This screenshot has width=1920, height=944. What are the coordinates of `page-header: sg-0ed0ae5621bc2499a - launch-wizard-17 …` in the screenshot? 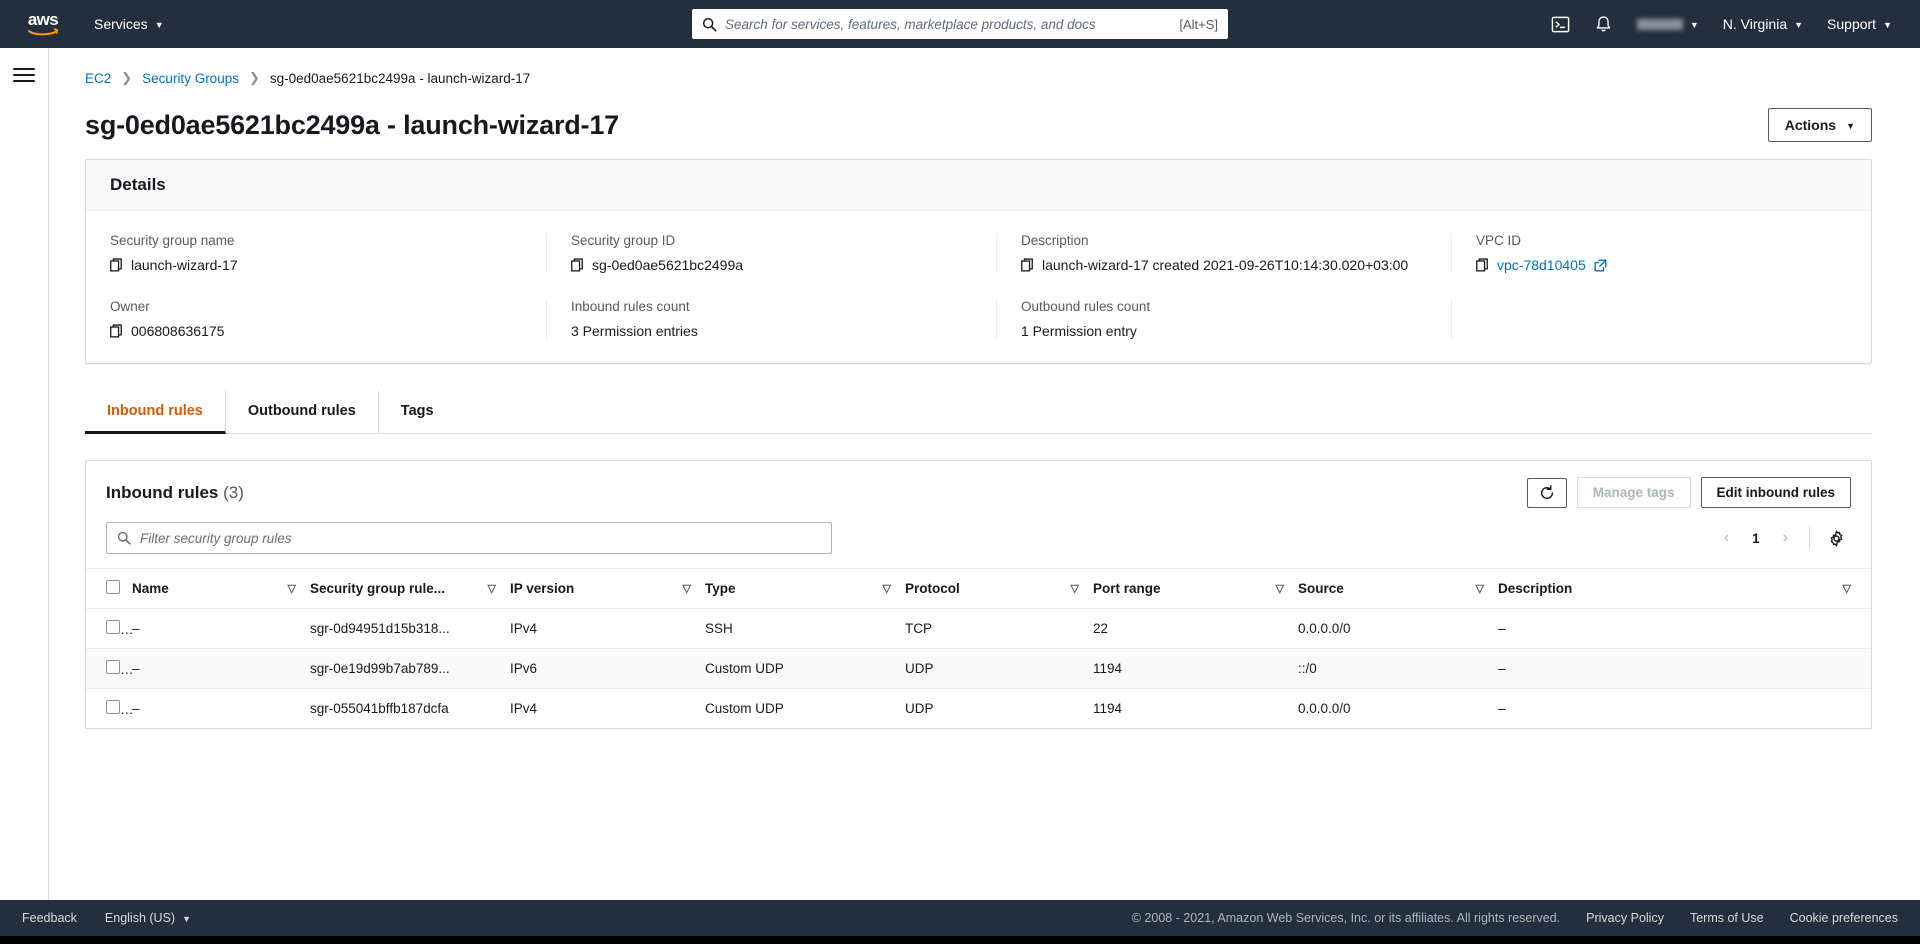 It's located at (978, 125).